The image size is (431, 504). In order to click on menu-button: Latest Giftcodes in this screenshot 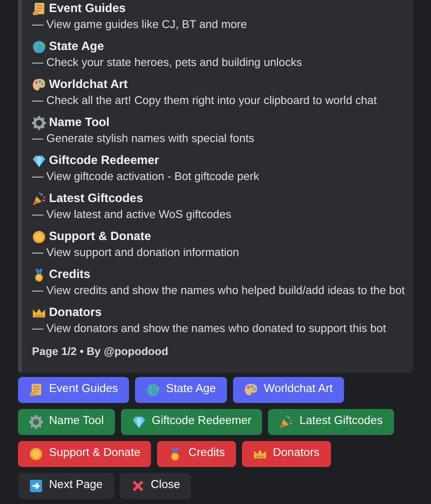, I will do `click(331, 421)`.